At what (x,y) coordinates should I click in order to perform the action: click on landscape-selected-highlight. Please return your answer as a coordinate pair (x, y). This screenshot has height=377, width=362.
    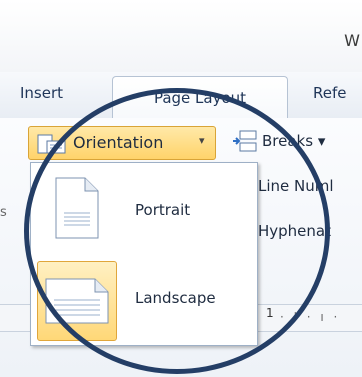
    Looking at the image, I should click on (77, 301).